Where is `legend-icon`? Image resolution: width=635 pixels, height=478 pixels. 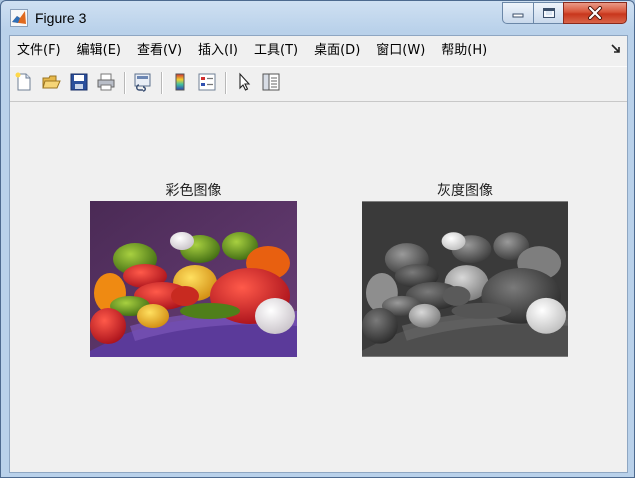 legend-icon is located at coordinates (207, 82).